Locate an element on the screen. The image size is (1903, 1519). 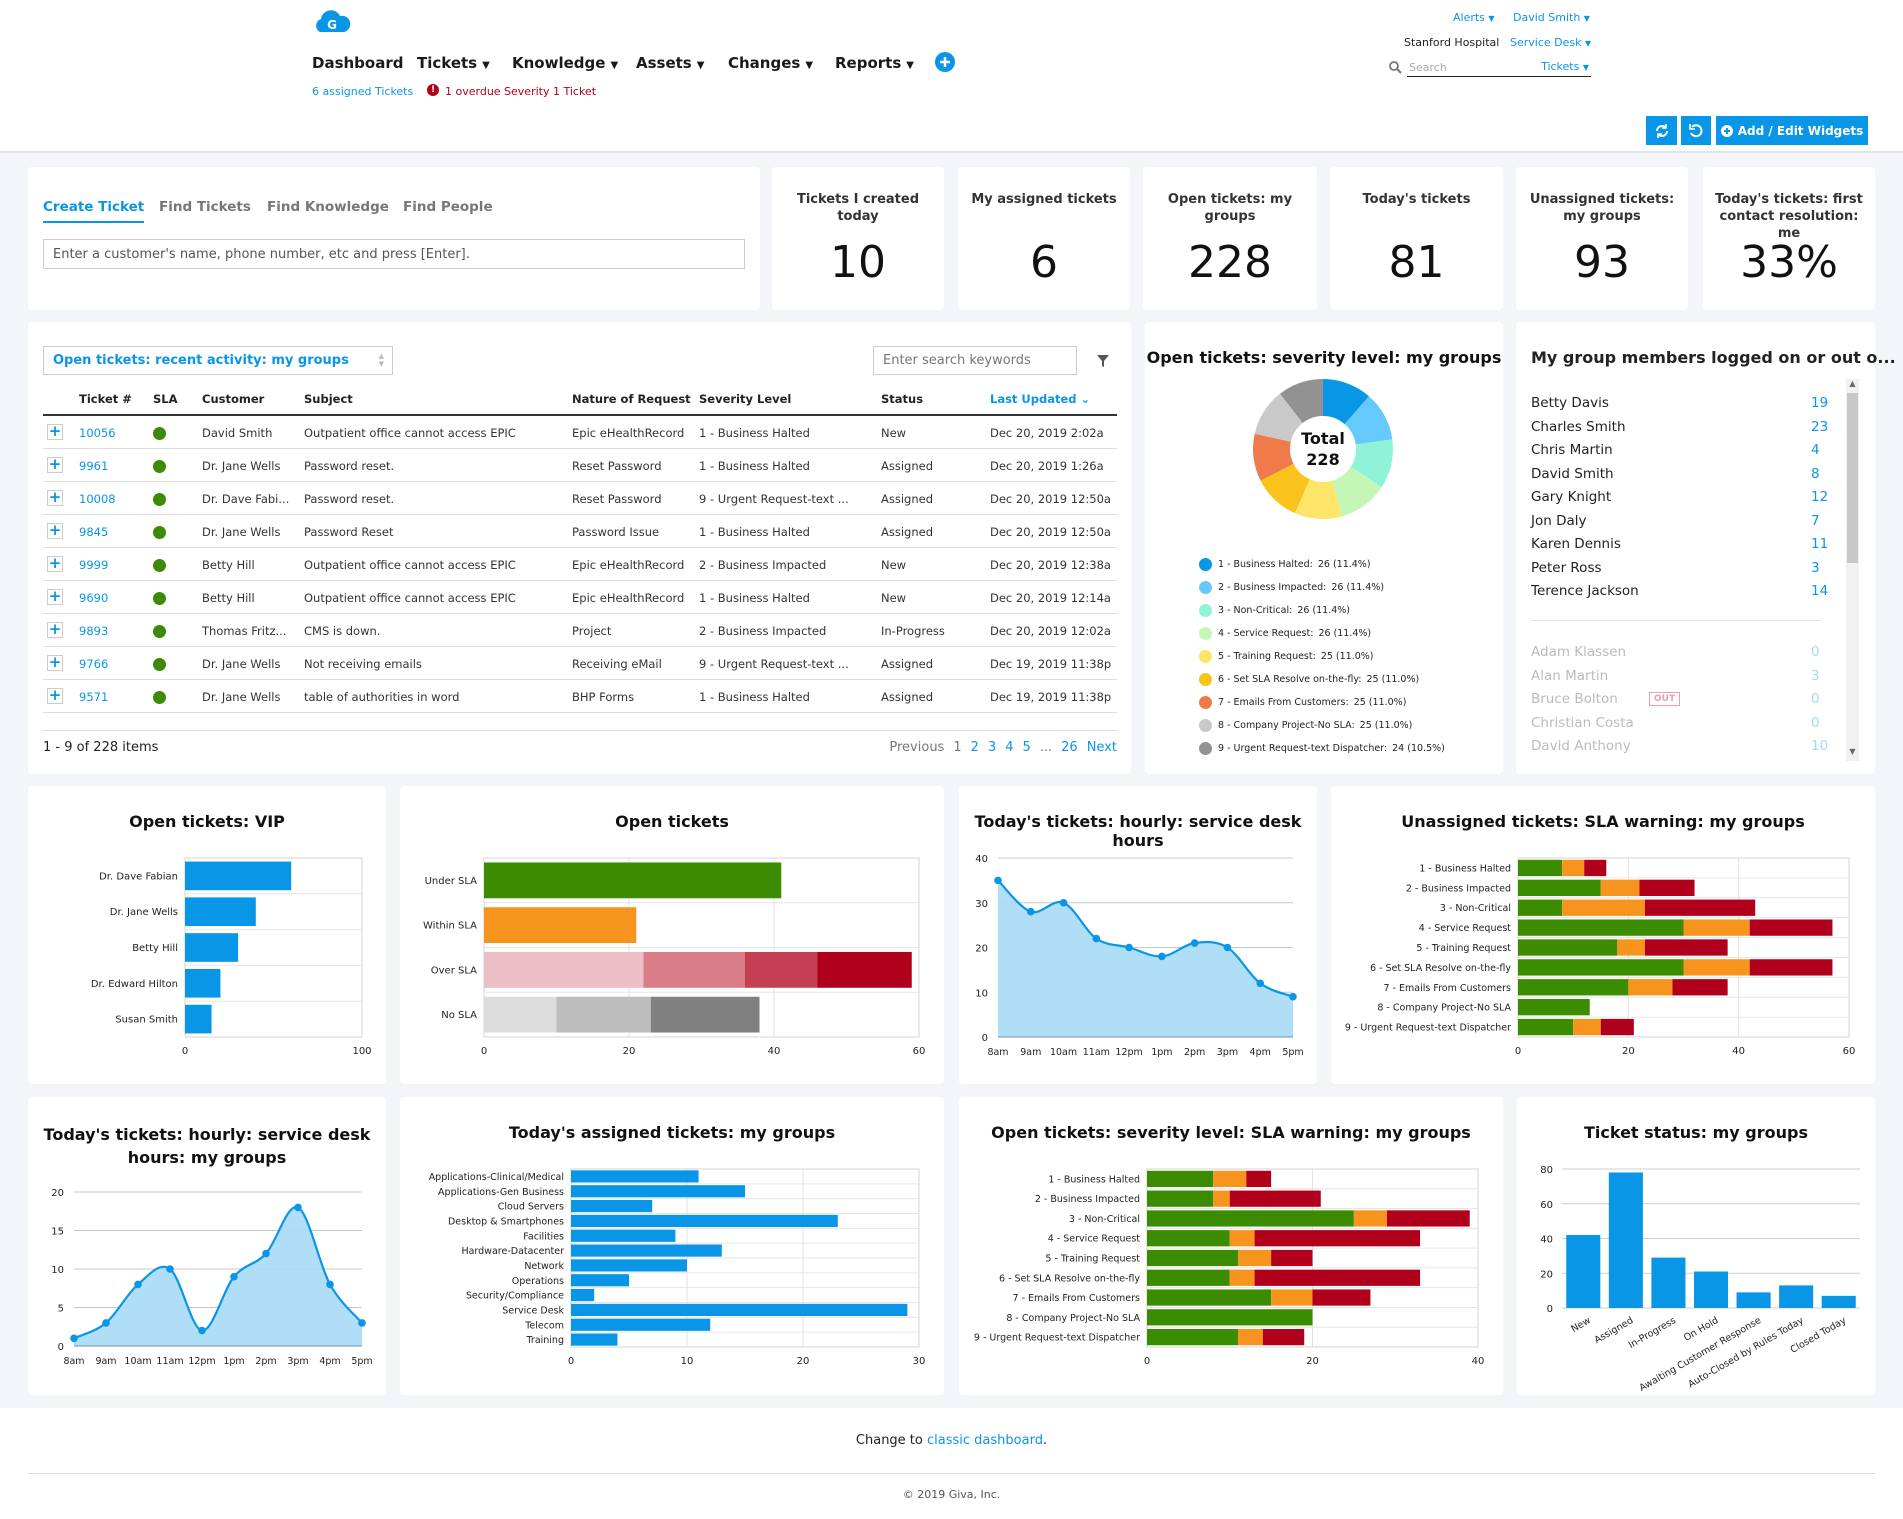
column-header: Severity Level is located at coordinates (745, 399).